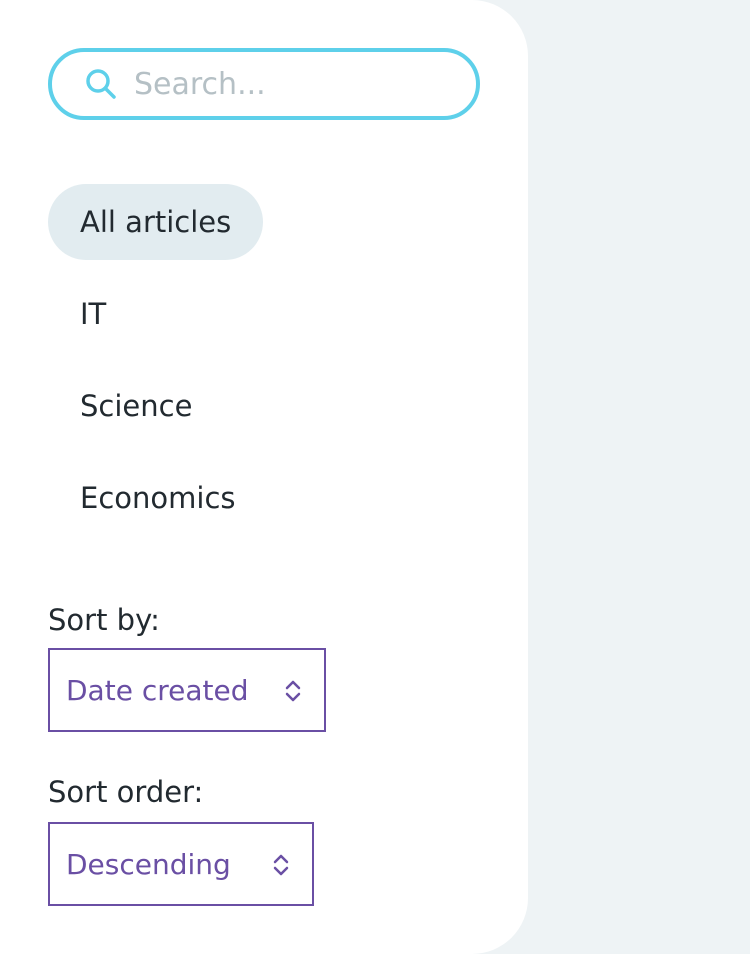  What do you see at coordinates (158, 498) in the screenshot?
I see `category-economics: Economics` at bounding box center [158, 498].